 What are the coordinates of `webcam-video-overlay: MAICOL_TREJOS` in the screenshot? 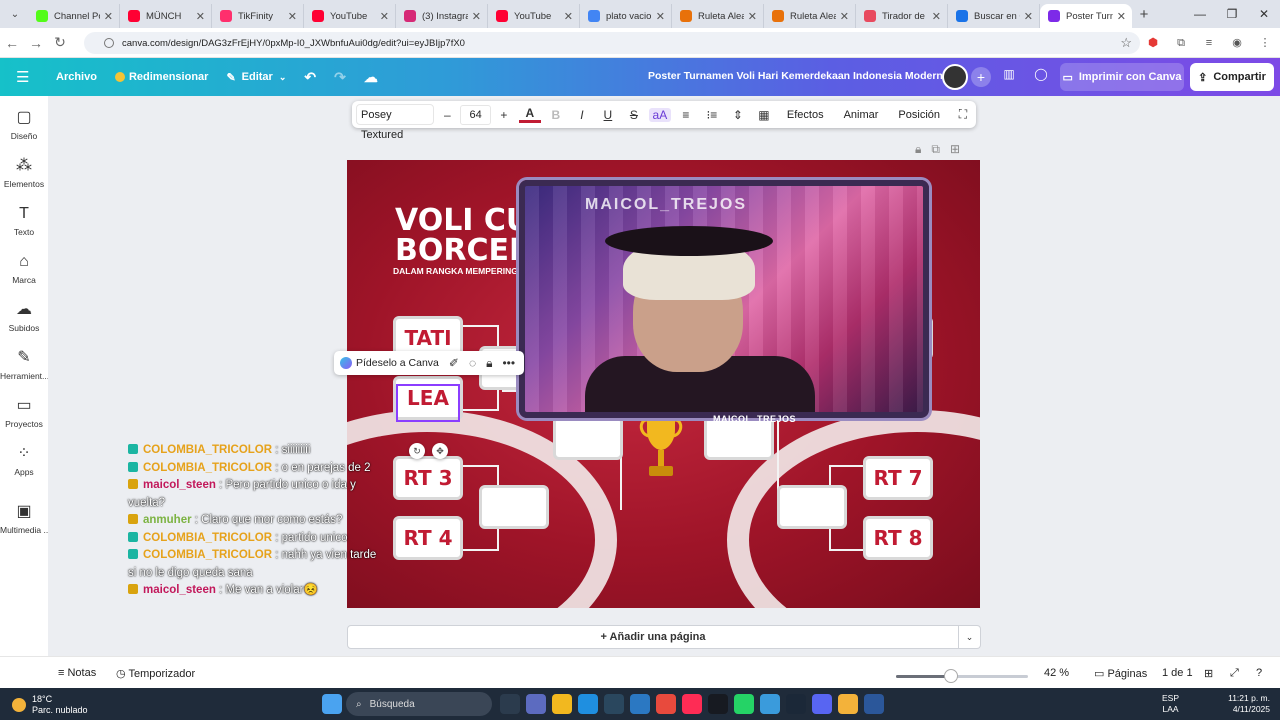 It's located at (724, 299).